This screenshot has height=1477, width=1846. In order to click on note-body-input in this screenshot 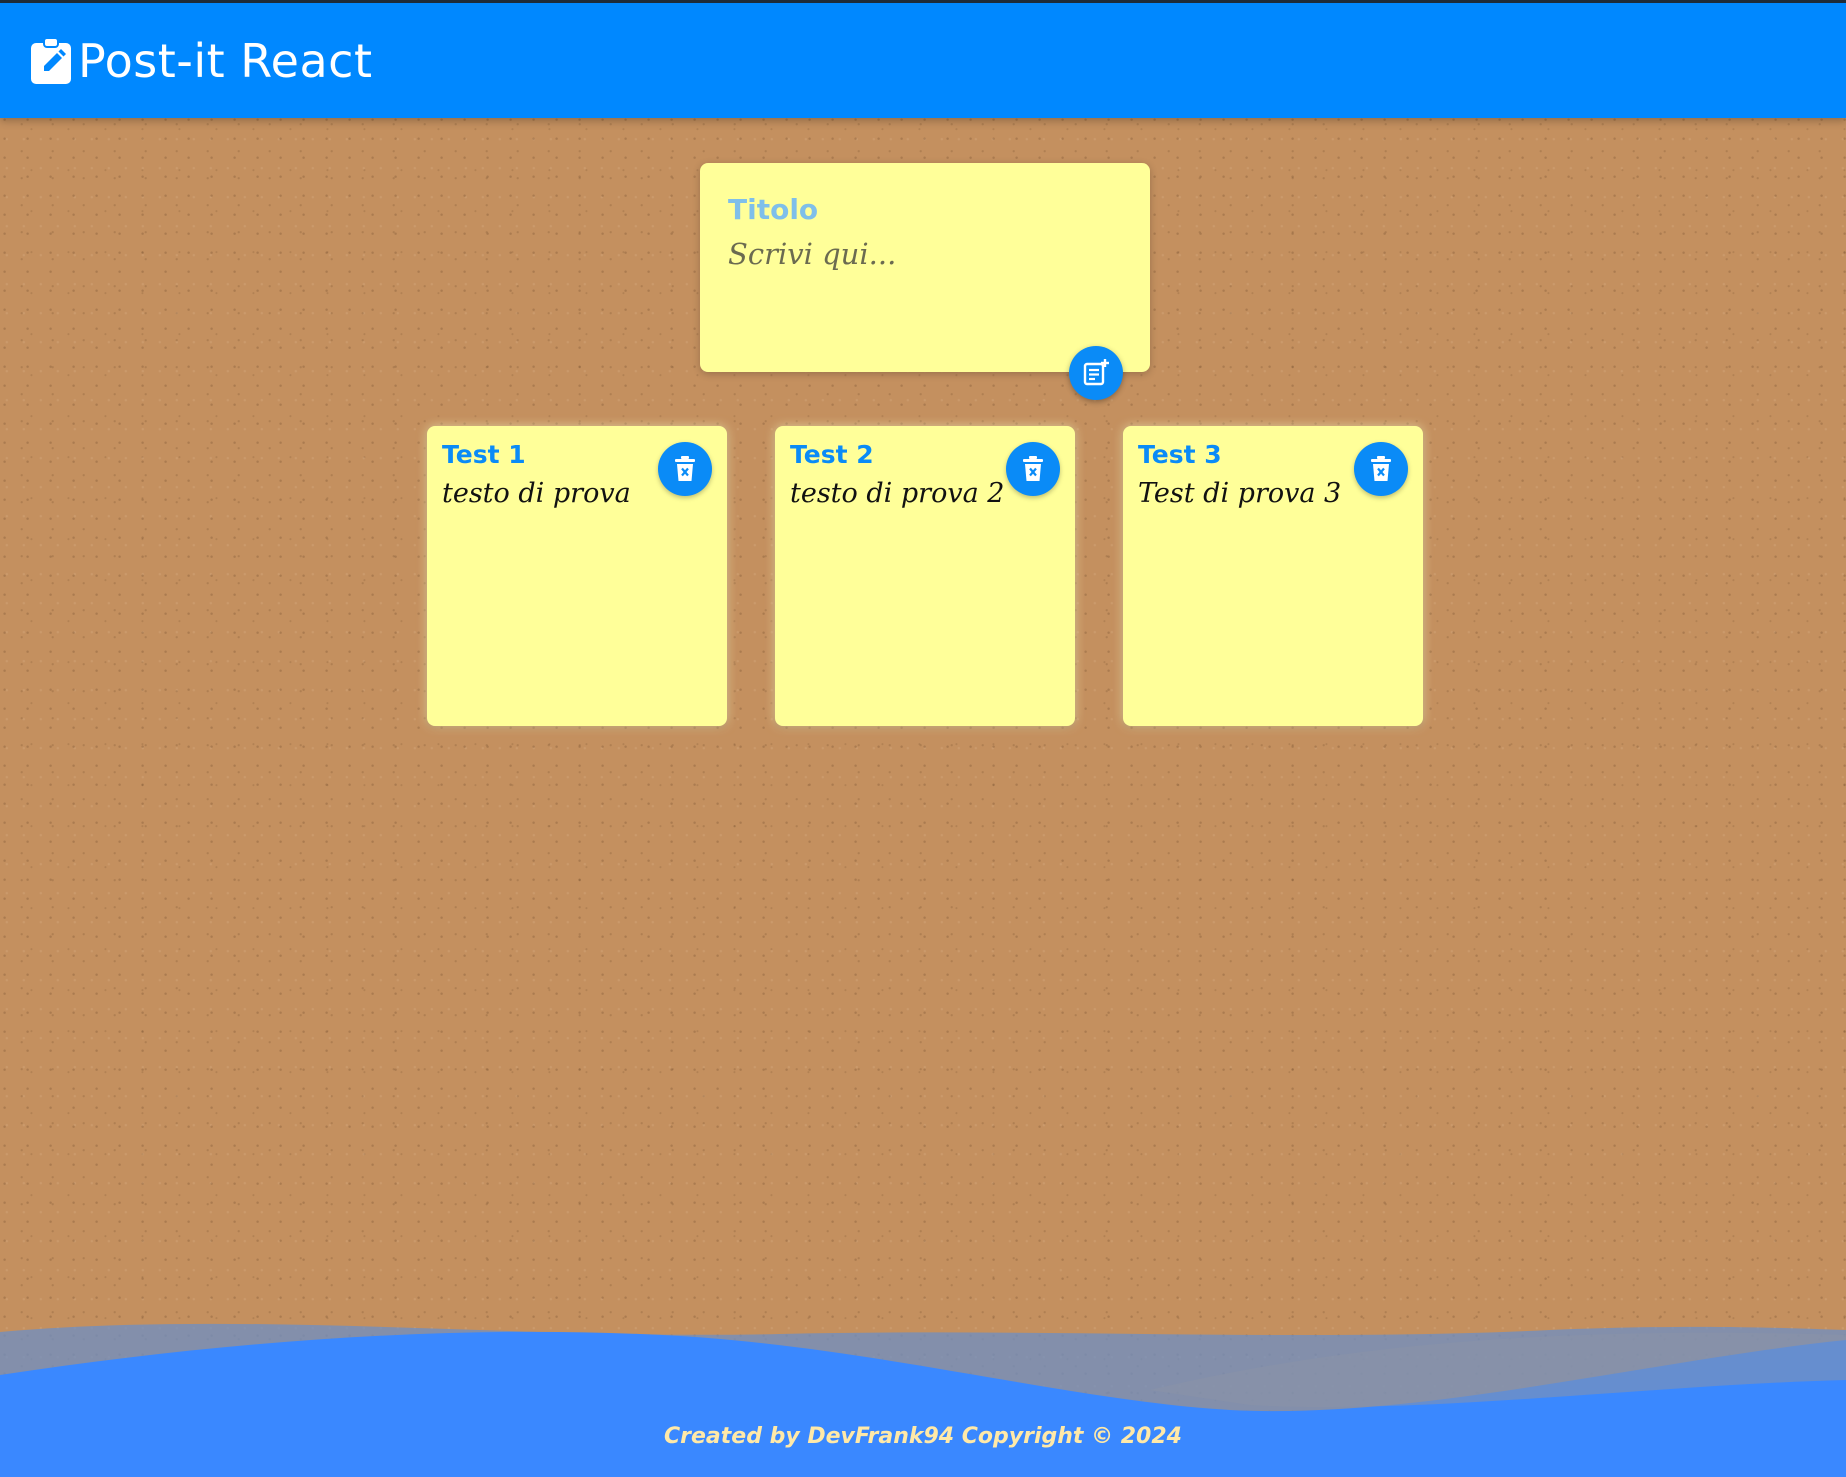, I will do `click(923, 292)`.